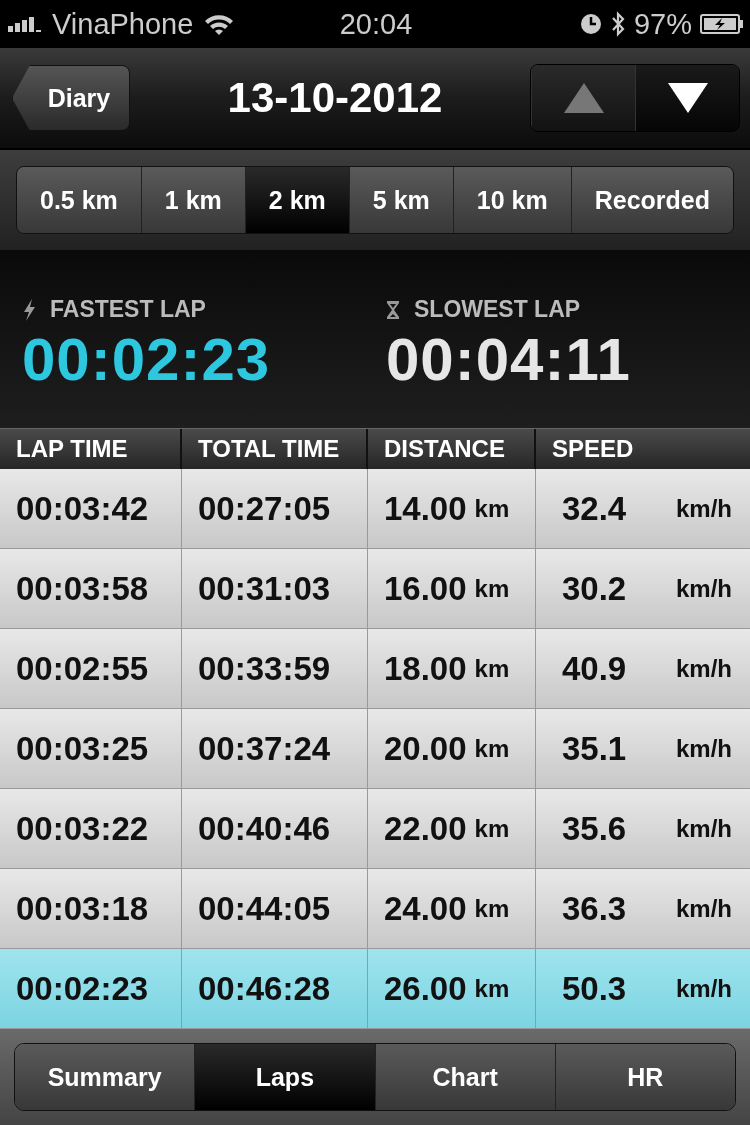 The image size is (750, 1125). I want to click on distance-tab: 5 km, so click(401, 200).